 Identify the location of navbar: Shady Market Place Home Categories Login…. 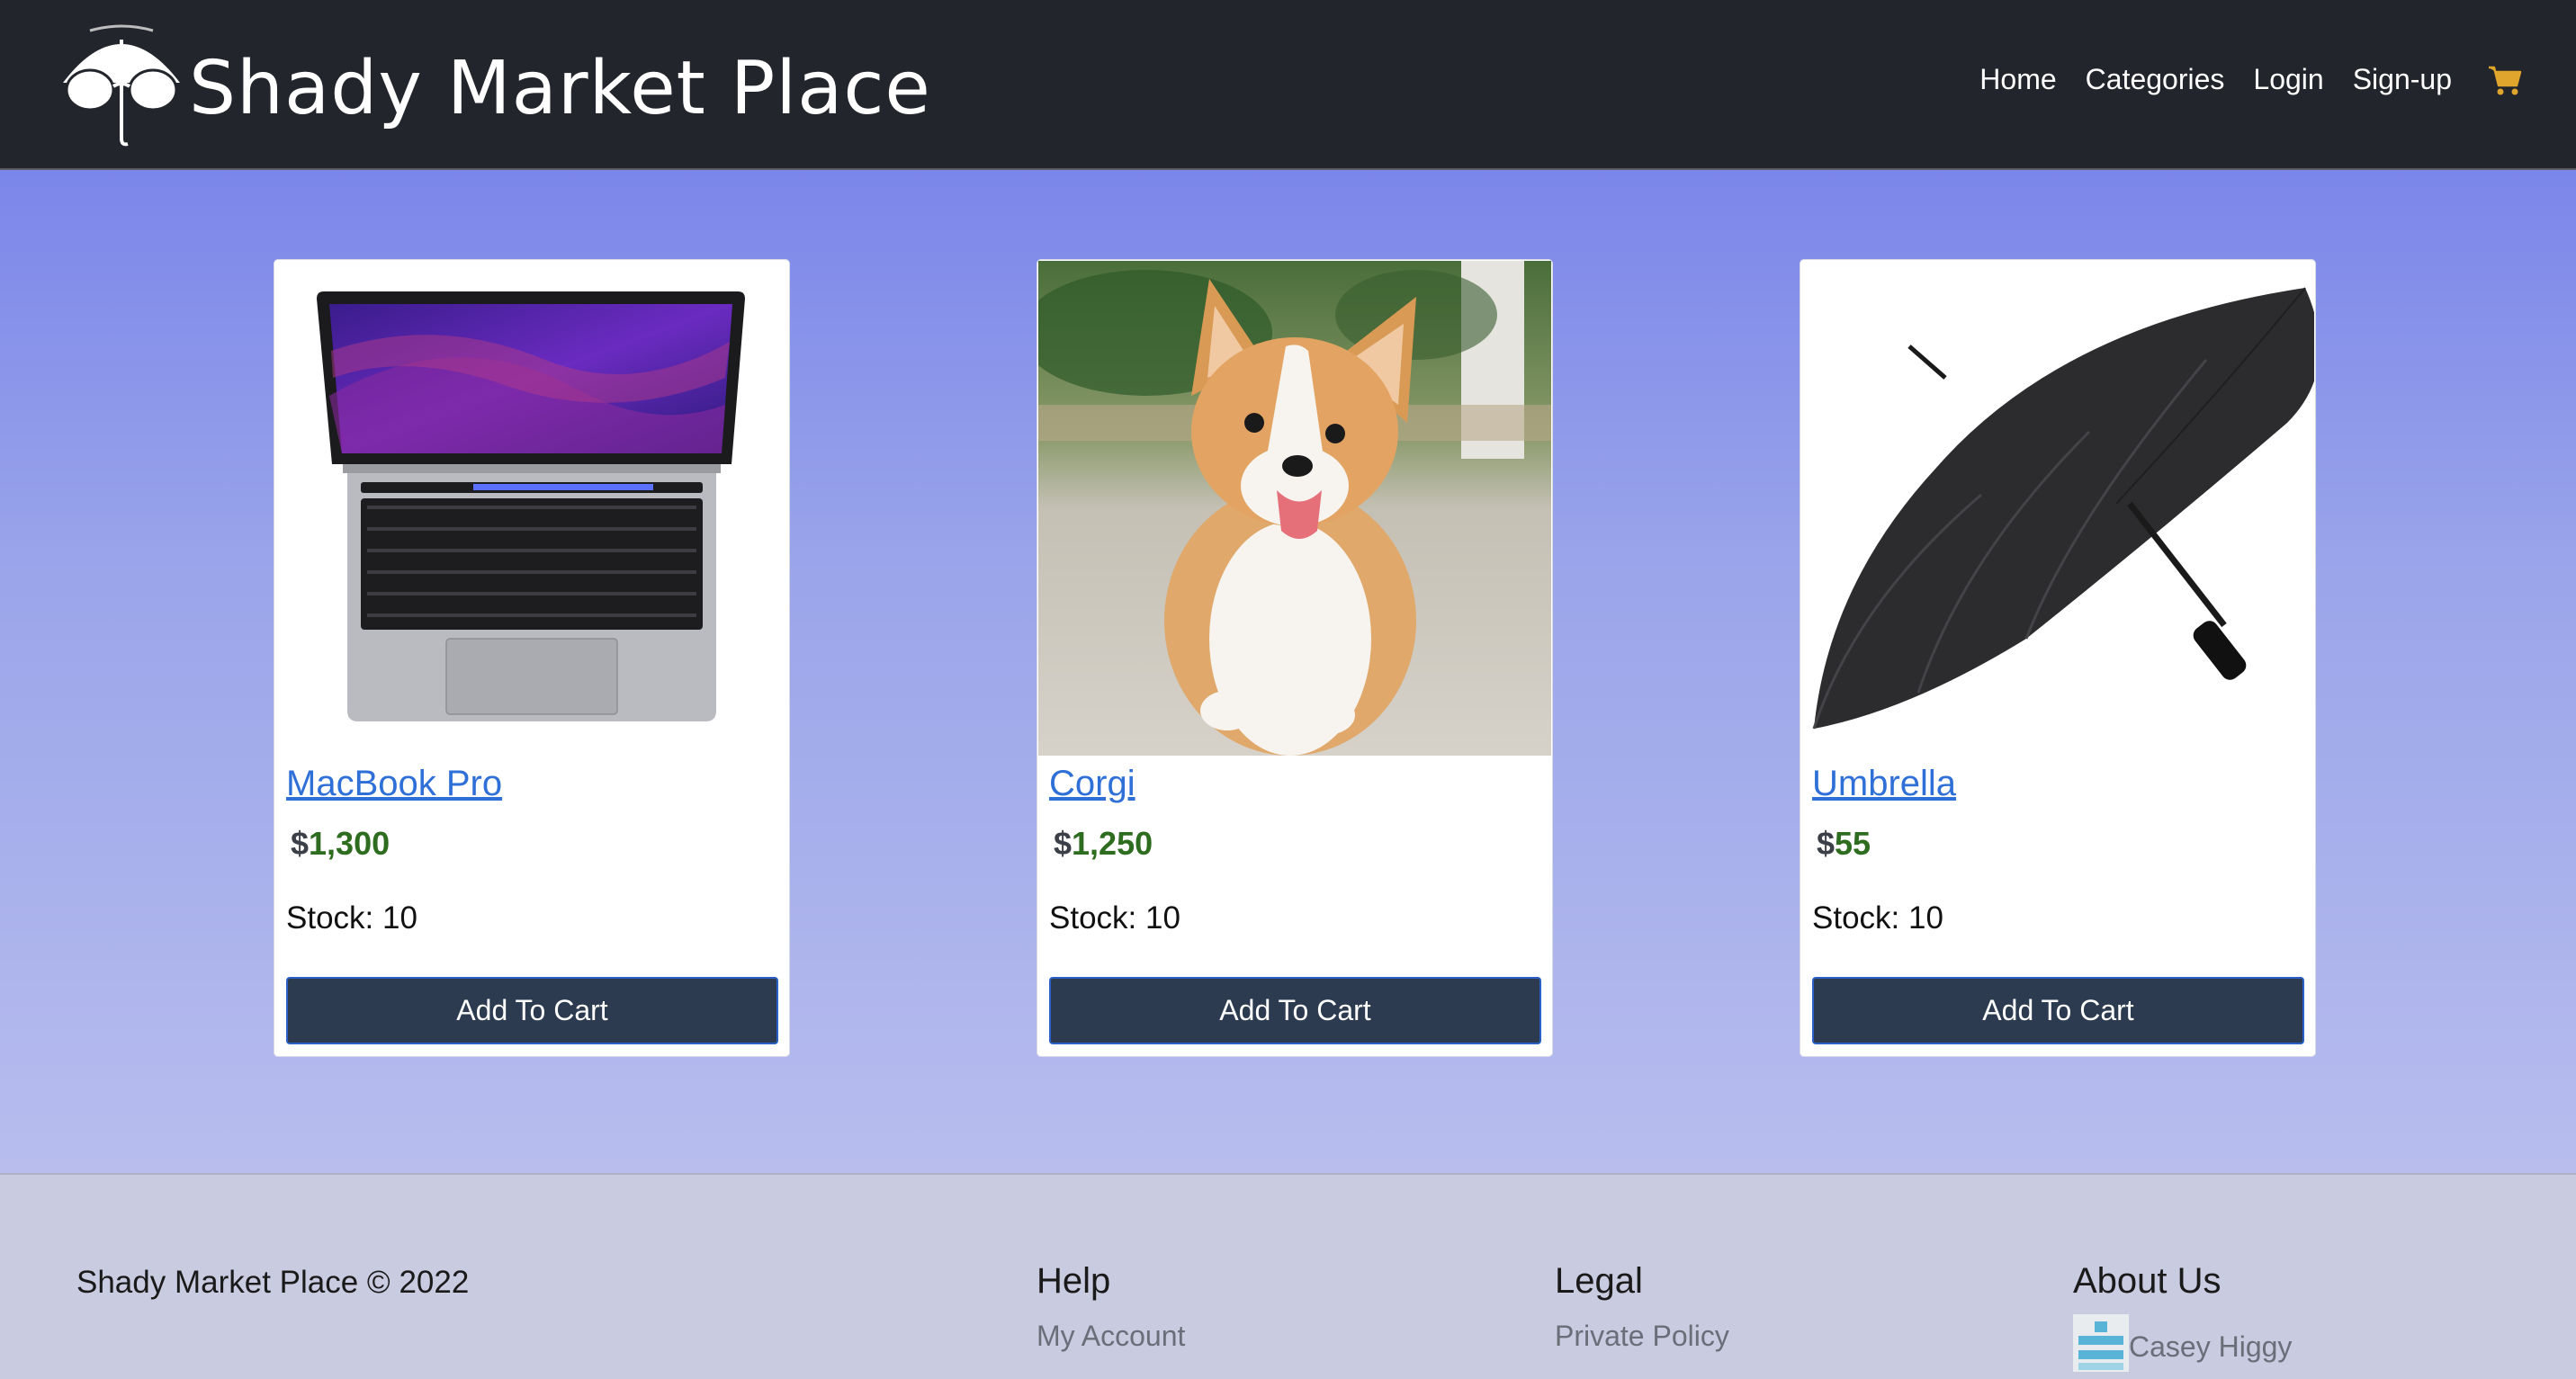
(1288, 85).